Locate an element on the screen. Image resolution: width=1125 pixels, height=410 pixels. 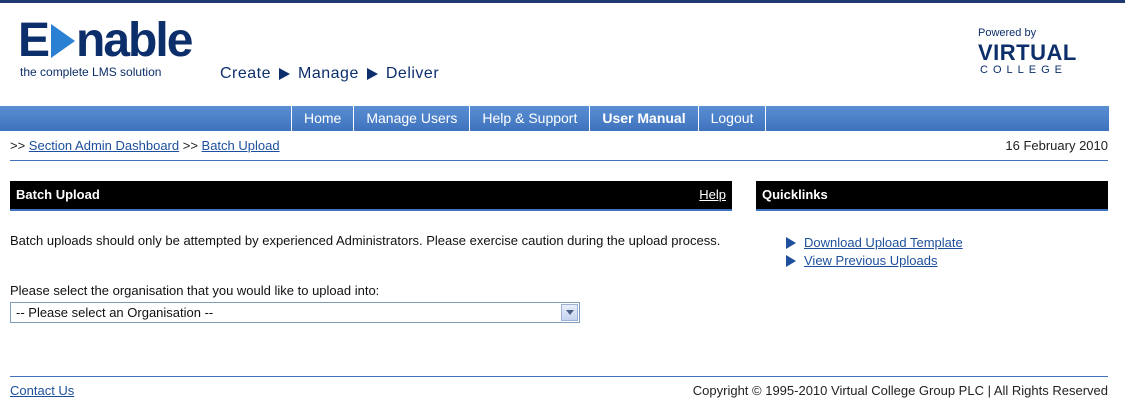
logo-wordmark: E nable is located at coordinates (105, 40).